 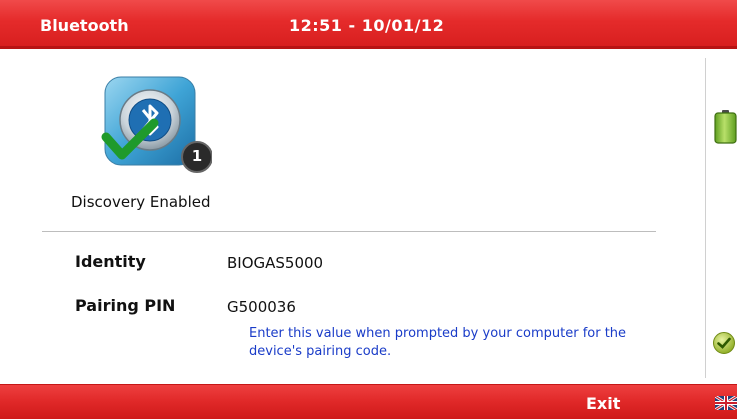 I want to click on discovery-status: Discovery Enabled, so click(x=141, y=202).